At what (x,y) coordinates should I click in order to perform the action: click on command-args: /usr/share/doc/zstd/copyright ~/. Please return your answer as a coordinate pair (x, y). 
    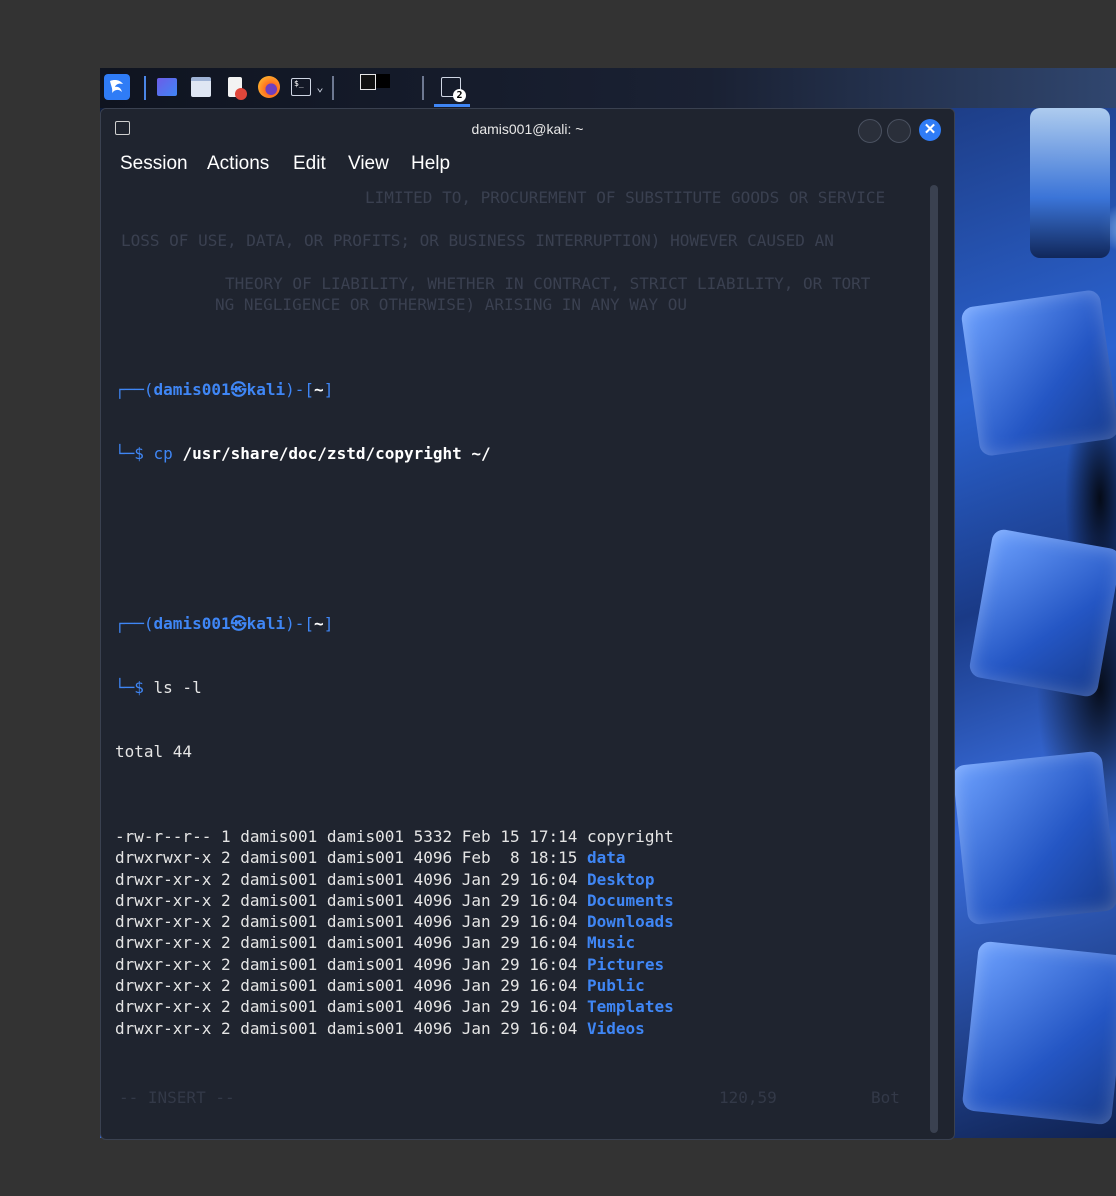
    Looking at the image, I should click on (336, 453).